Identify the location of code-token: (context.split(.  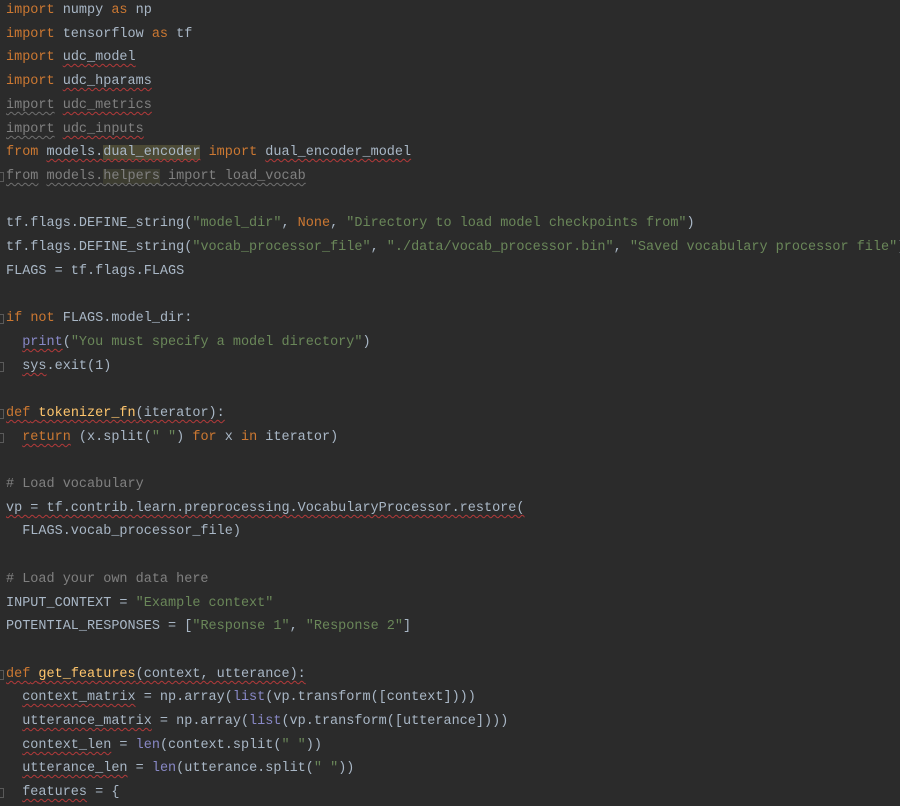
(220, 745).